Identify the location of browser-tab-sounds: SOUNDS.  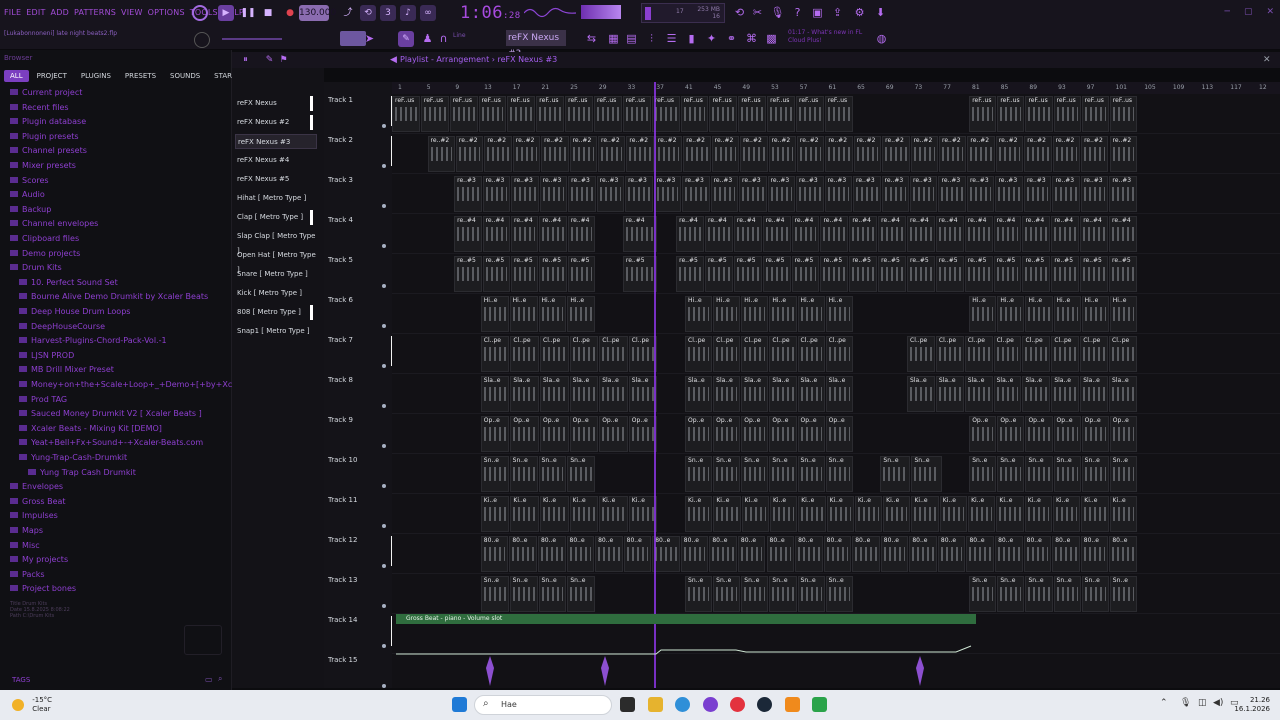
(185, 76).